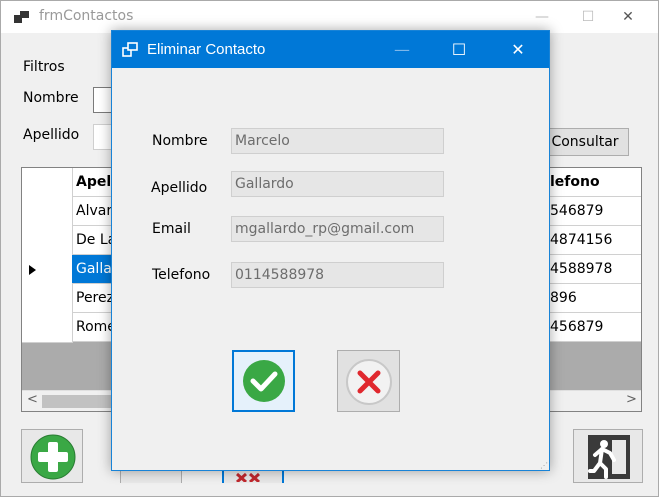 Image resolution: width=659 pixels, height=497 pixels. What do you see at coordinates (47, 183) in the screenshot?
I see `grid-corner-header` at bounding box center [47, 183].